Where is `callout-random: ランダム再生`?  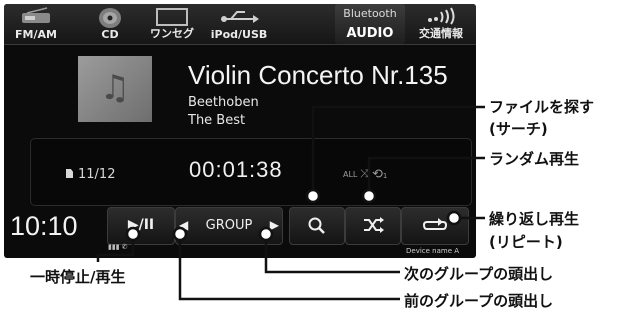 callout-random: ランダム再生 is located at coordinates (534, 159).